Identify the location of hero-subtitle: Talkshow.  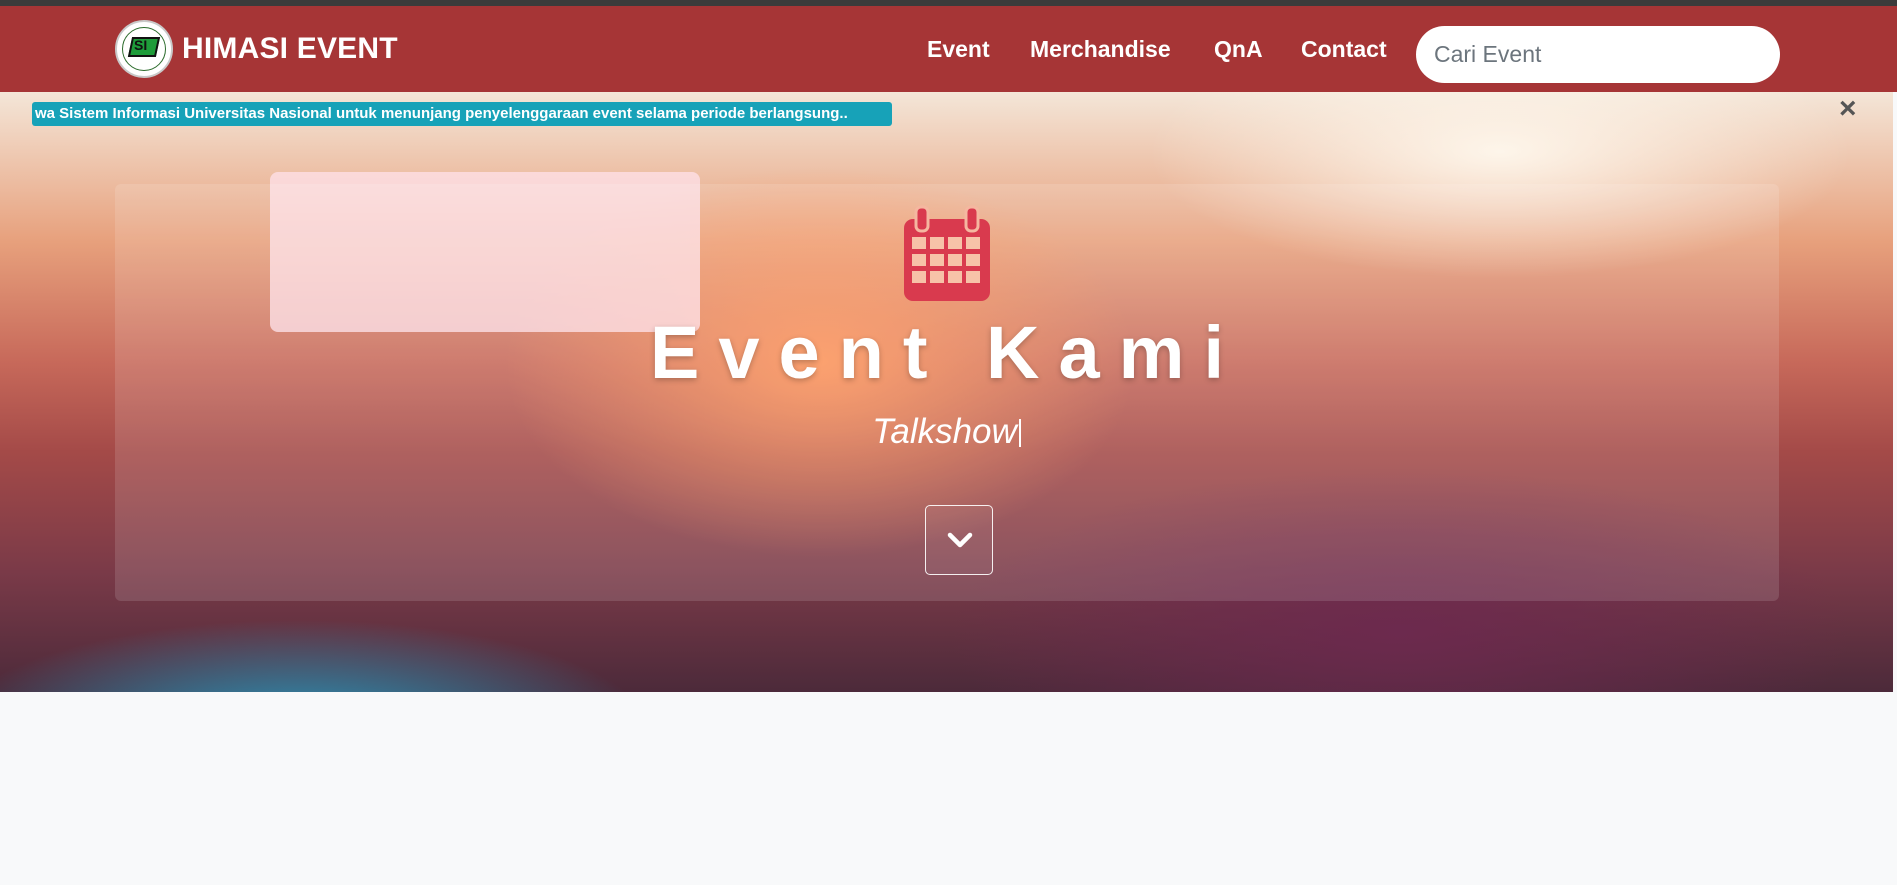
(946, 432).